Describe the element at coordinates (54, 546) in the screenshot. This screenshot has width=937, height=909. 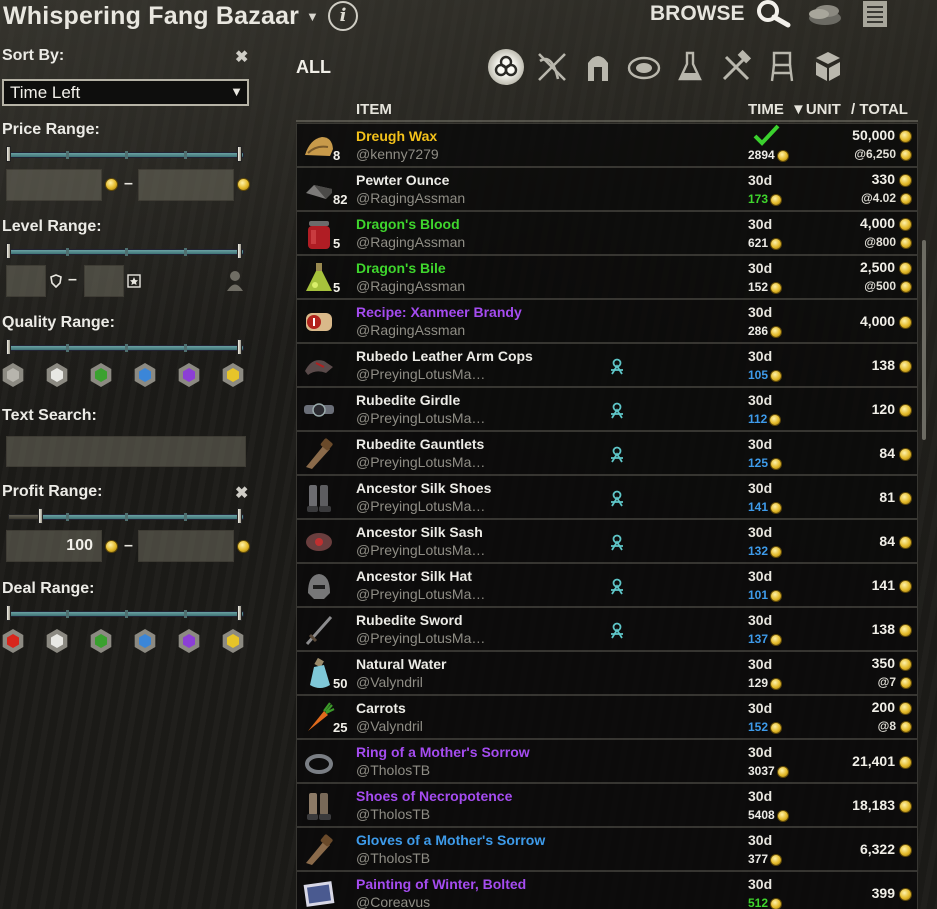
I see `profit-min-field: 100` at that location.